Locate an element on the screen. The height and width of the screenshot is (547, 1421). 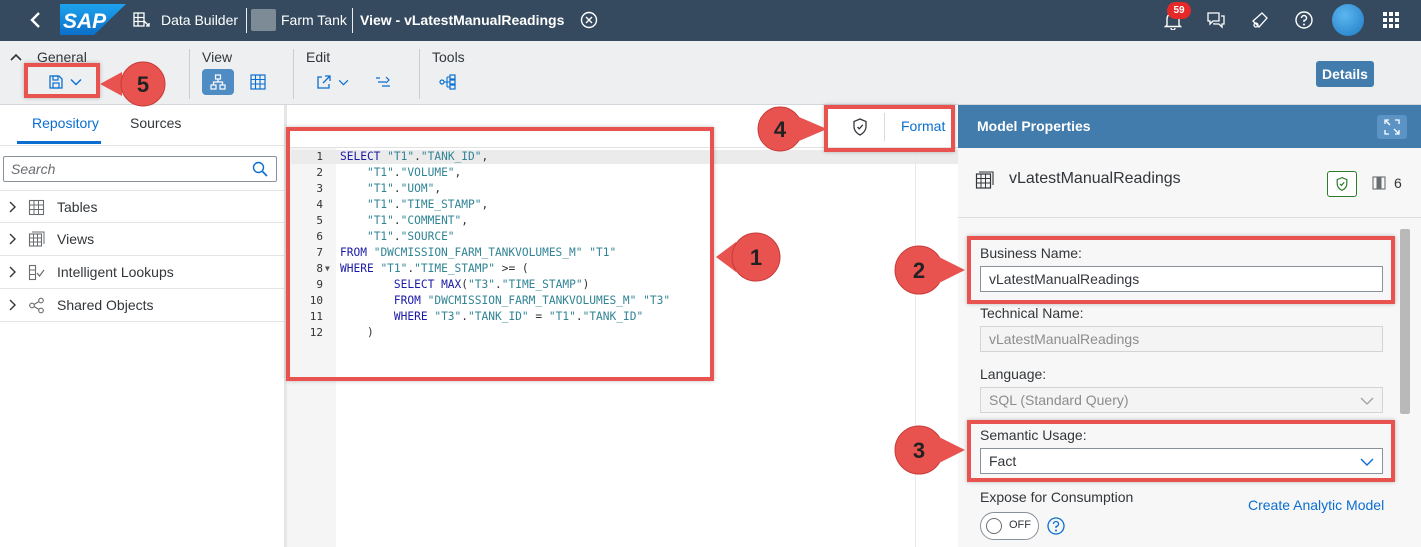
properties-scrollbar is located at coordinates (1405, 321).